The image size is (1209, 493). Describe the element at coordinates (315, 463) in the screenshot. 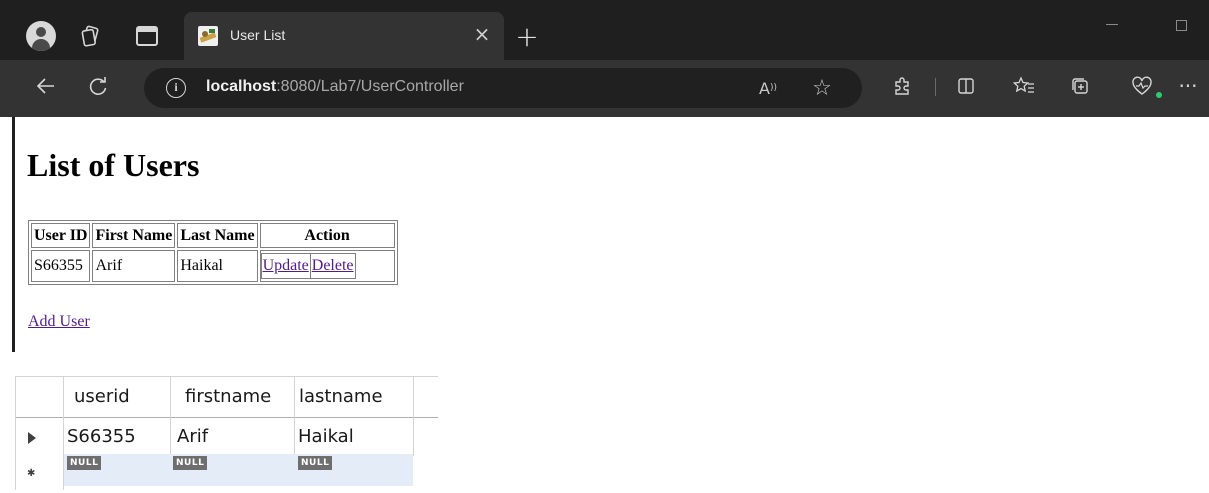

I see `null-tag-lastname: NULL` at that location.